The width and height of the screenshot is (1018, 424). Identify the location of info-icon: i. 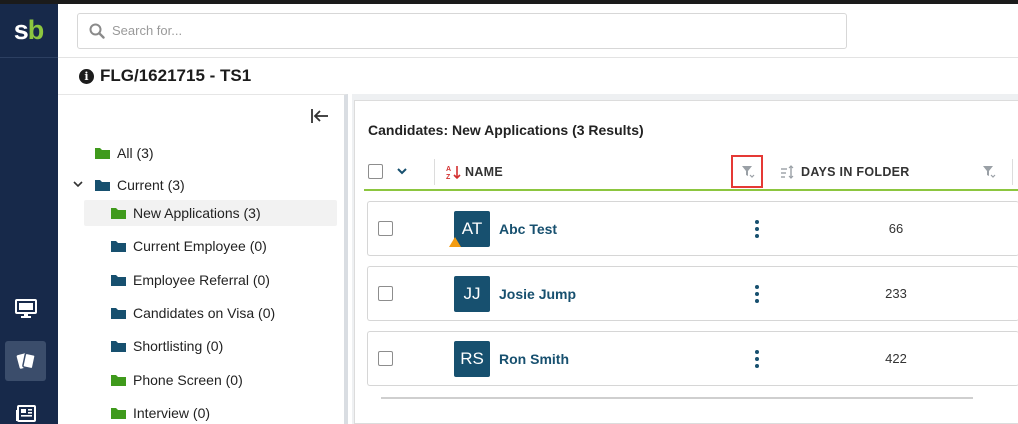
(86, 76).